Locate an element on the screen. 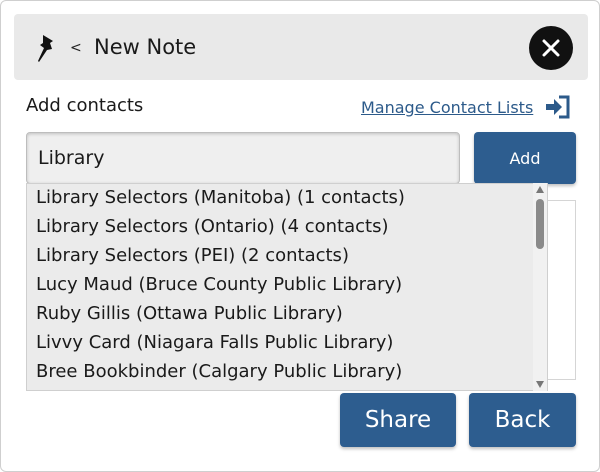 The width and height of the screenshot is (600, 472). back-chevron: < is located at coordinates (76, 48).